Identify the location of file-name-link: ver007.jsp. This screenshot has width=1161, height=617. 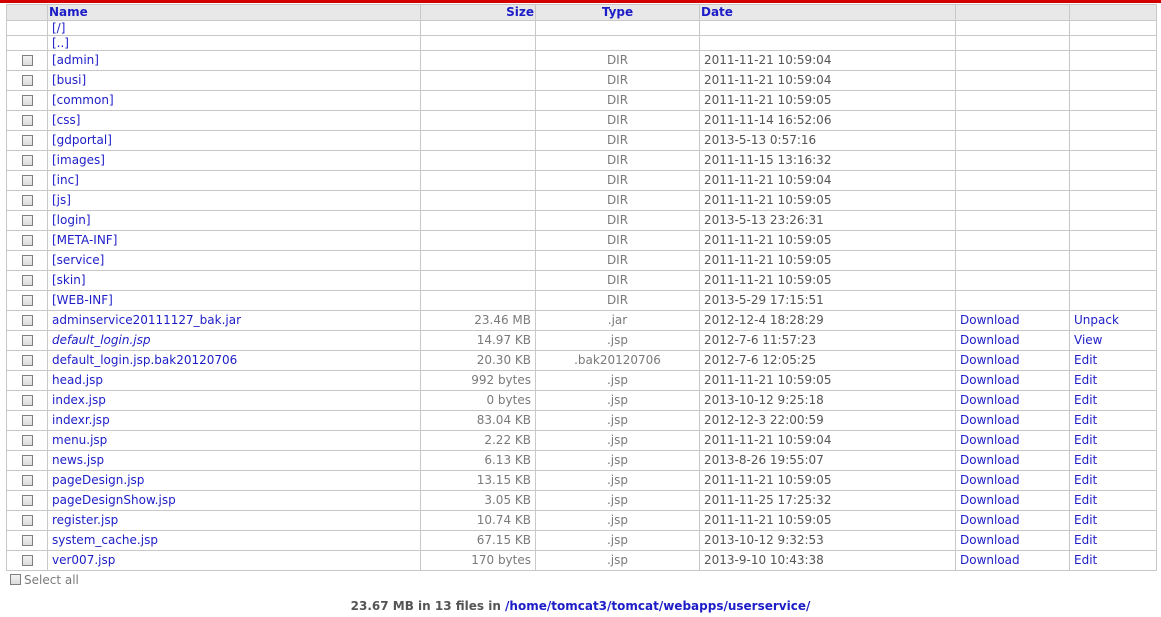
(83, 560).